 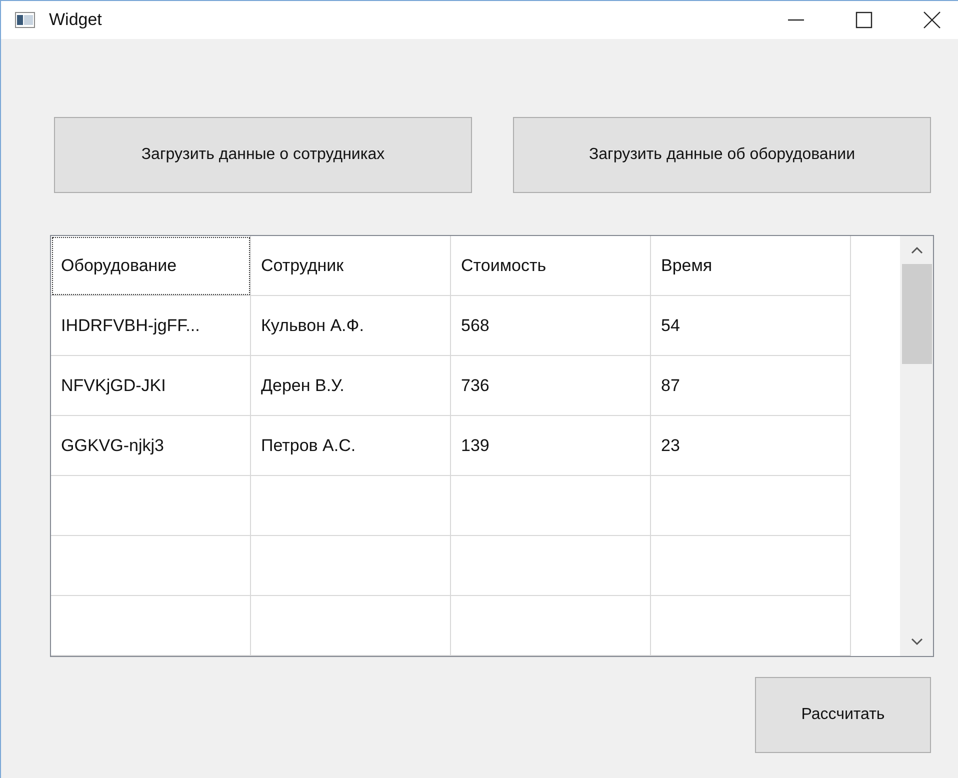 I want to click on table-cell: 568, so click(x=551, y=326).